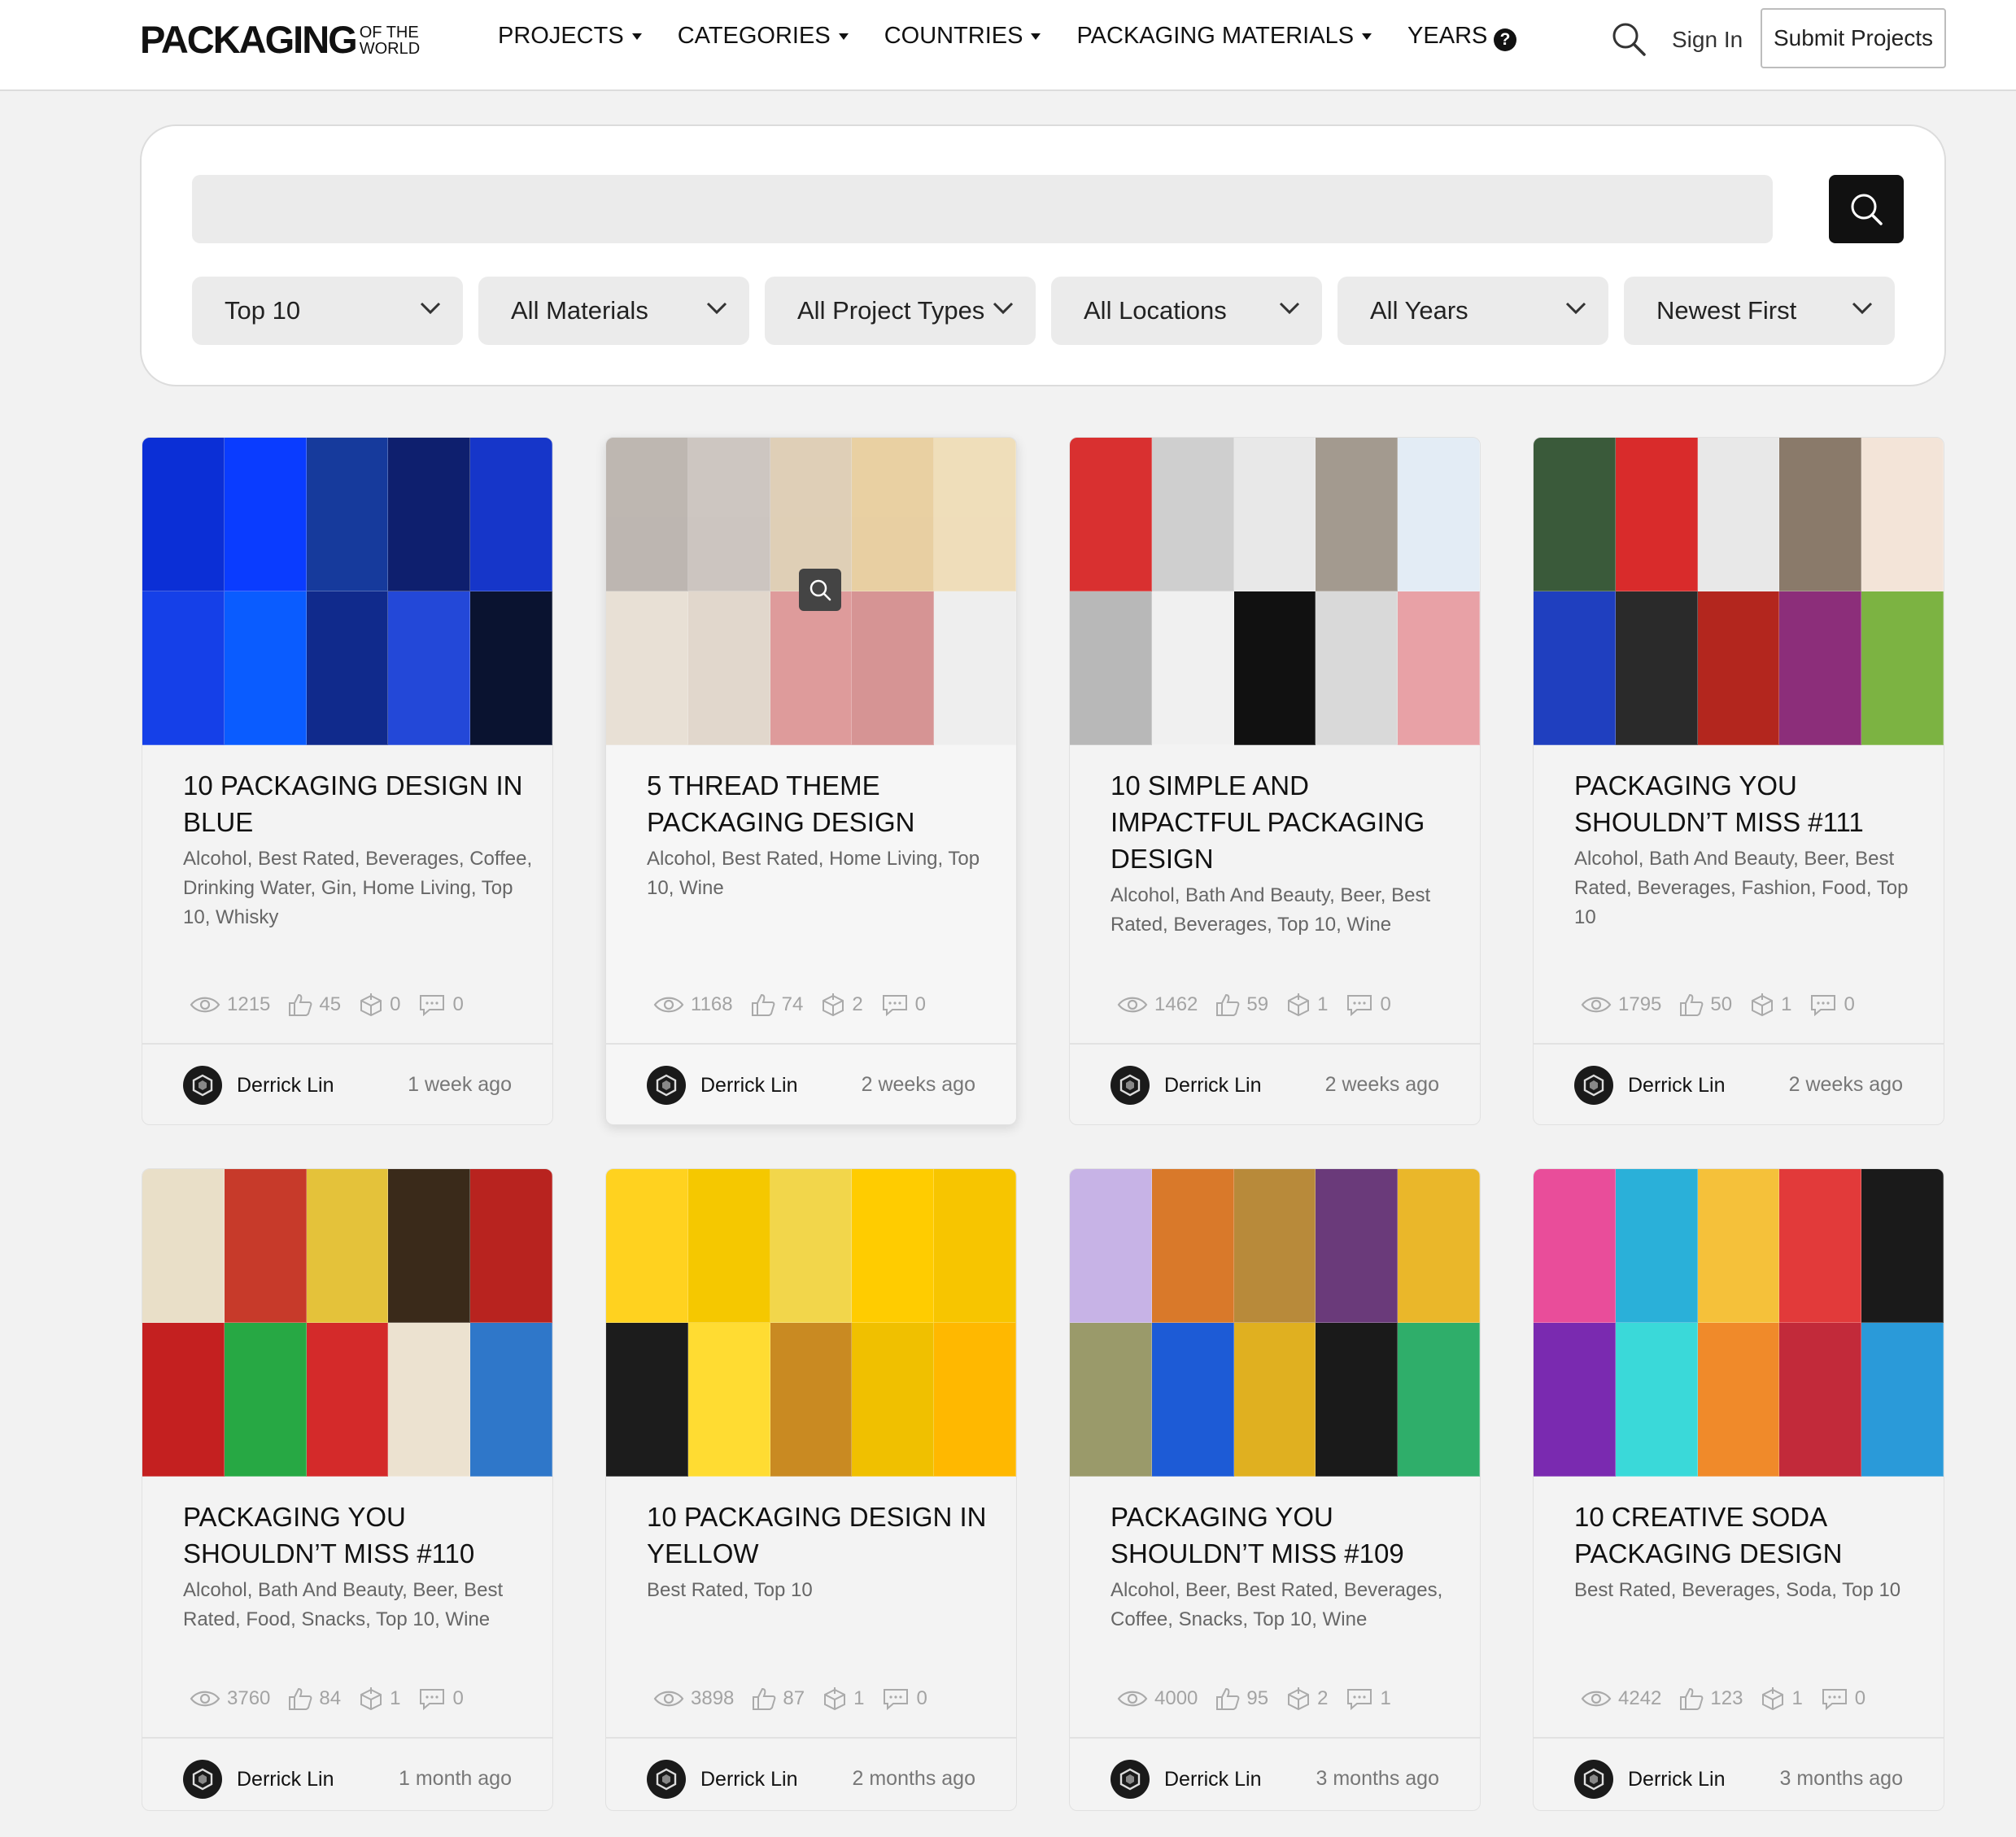 This screenshot has width=2016, height=1837. I want to click on nav-years: YEARS, so click(1456, 36).